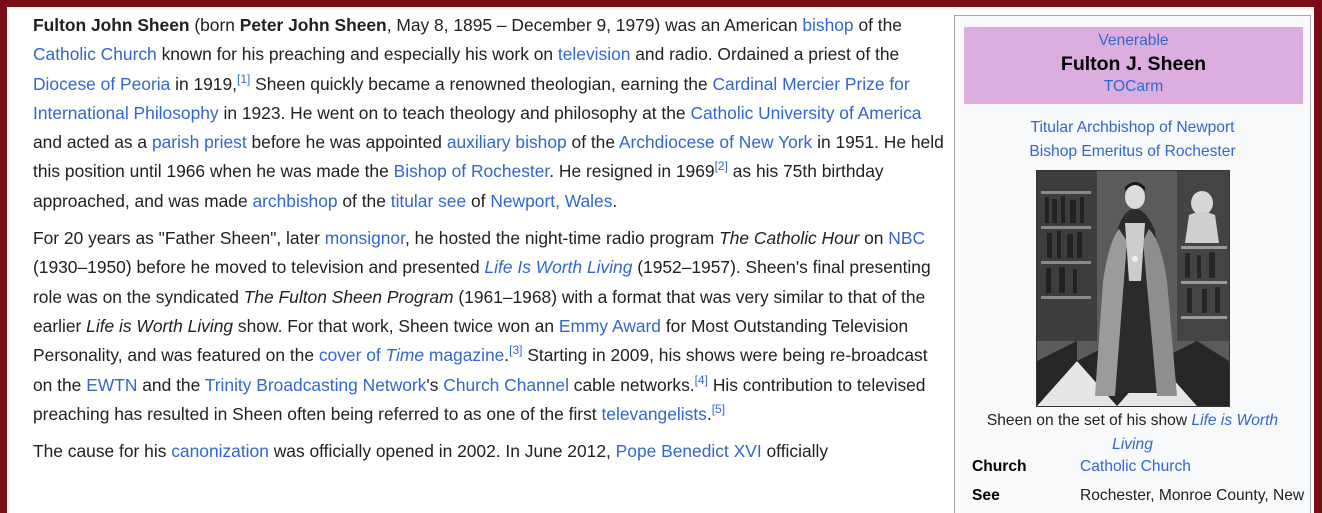  Describe the element at coordinates (464, 355) in the screenshot. I see `link-text: magazine` at that location.